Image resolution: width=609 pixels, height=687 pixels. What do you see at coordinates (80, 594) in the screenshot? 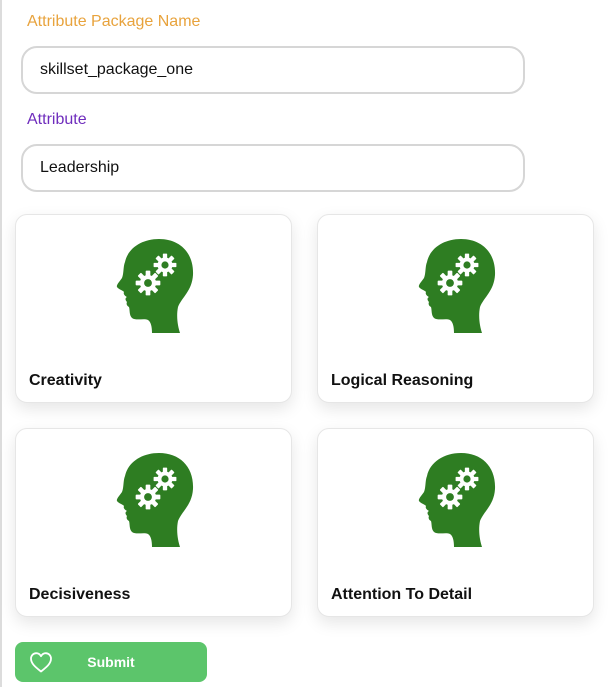
I see `card-title: Decisiveness` at bounding box center [80, 594].